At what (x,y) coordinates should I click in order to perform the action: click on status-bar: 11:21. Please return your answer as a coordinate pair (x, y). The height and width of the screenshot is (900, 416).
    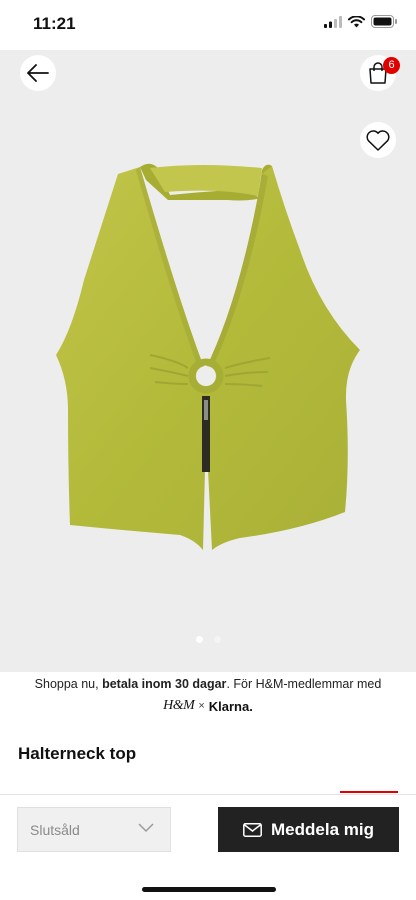
    Looking at the image, I should click on (208, 25).